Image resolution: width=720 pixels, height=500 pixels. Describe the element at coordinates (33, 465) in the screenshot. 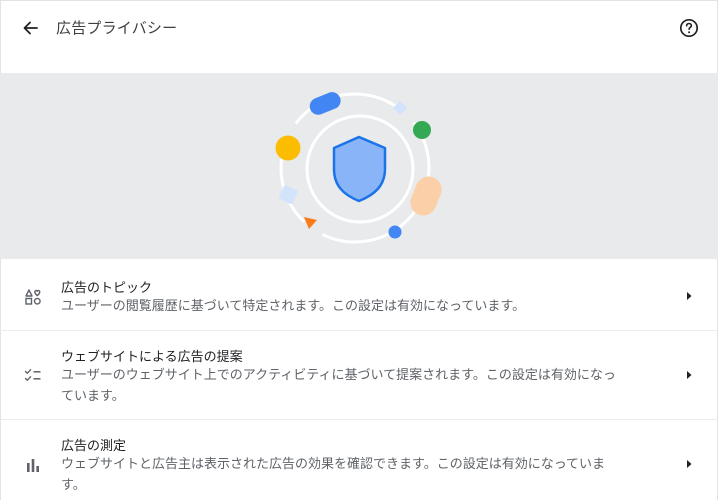

I see `bar-chart-icon` at that location.